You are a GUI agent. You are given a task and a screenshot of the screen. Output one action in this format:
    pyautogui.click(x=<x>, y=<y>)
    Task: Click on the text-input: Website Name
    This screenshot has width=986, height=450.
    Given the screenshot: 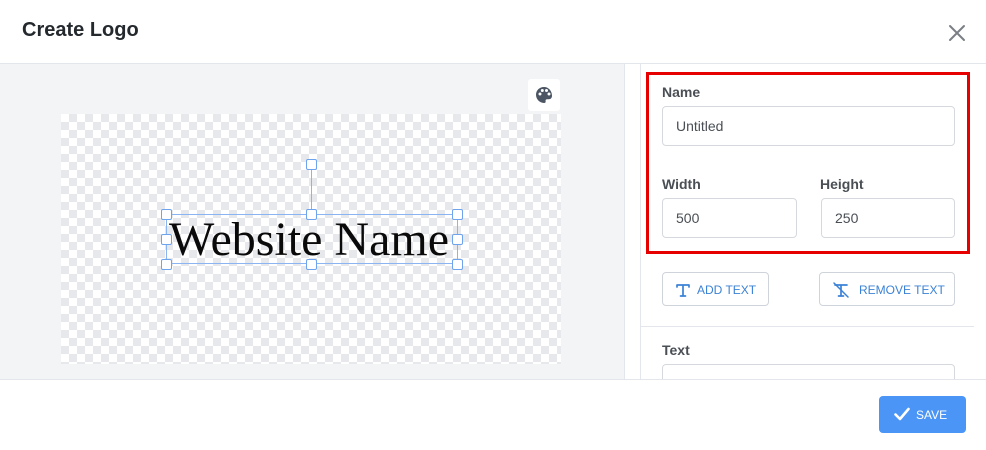 What is the action you would take?
    pyautogui.click(x=808, y=371)
    